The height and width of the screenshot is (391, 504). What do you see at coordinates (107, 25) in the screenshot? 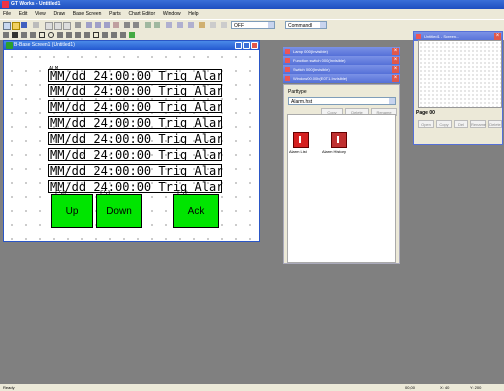
I see `align3-icon` at bounding box center [107, 25].